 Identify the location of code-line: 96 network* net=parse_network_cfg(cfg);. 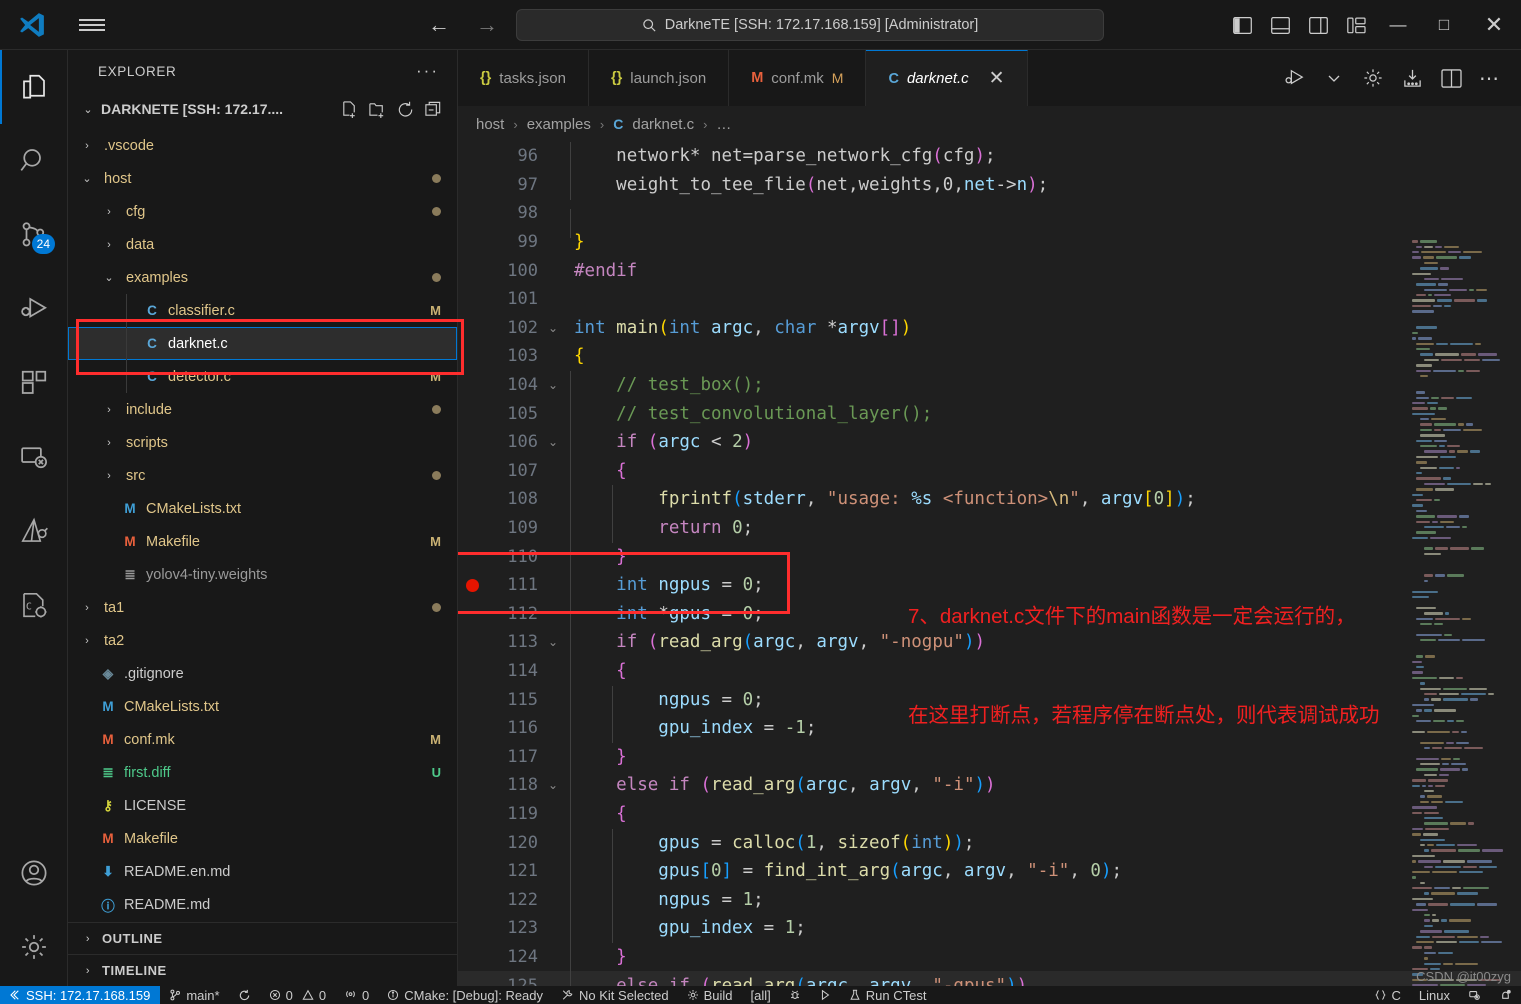
(989, 157).